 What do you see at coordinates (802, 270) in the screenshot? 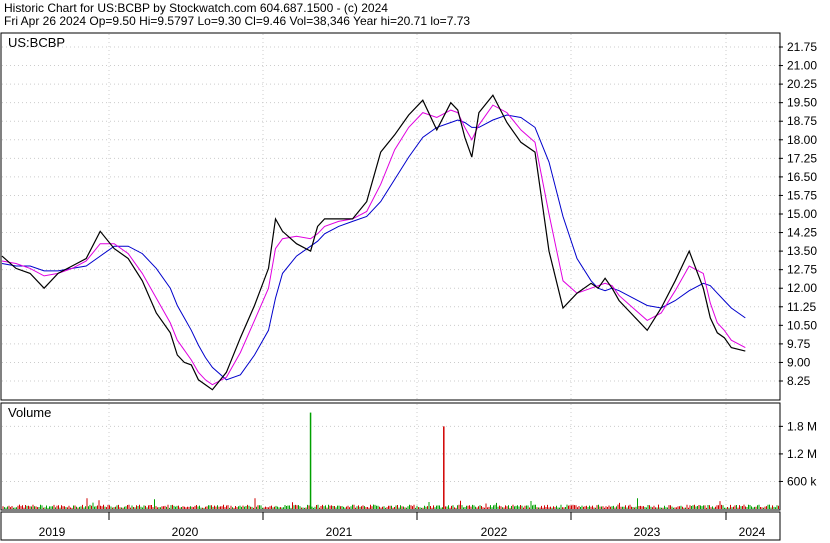
I see `price-tick-label: 12.75` at bounding box center [802, 270].